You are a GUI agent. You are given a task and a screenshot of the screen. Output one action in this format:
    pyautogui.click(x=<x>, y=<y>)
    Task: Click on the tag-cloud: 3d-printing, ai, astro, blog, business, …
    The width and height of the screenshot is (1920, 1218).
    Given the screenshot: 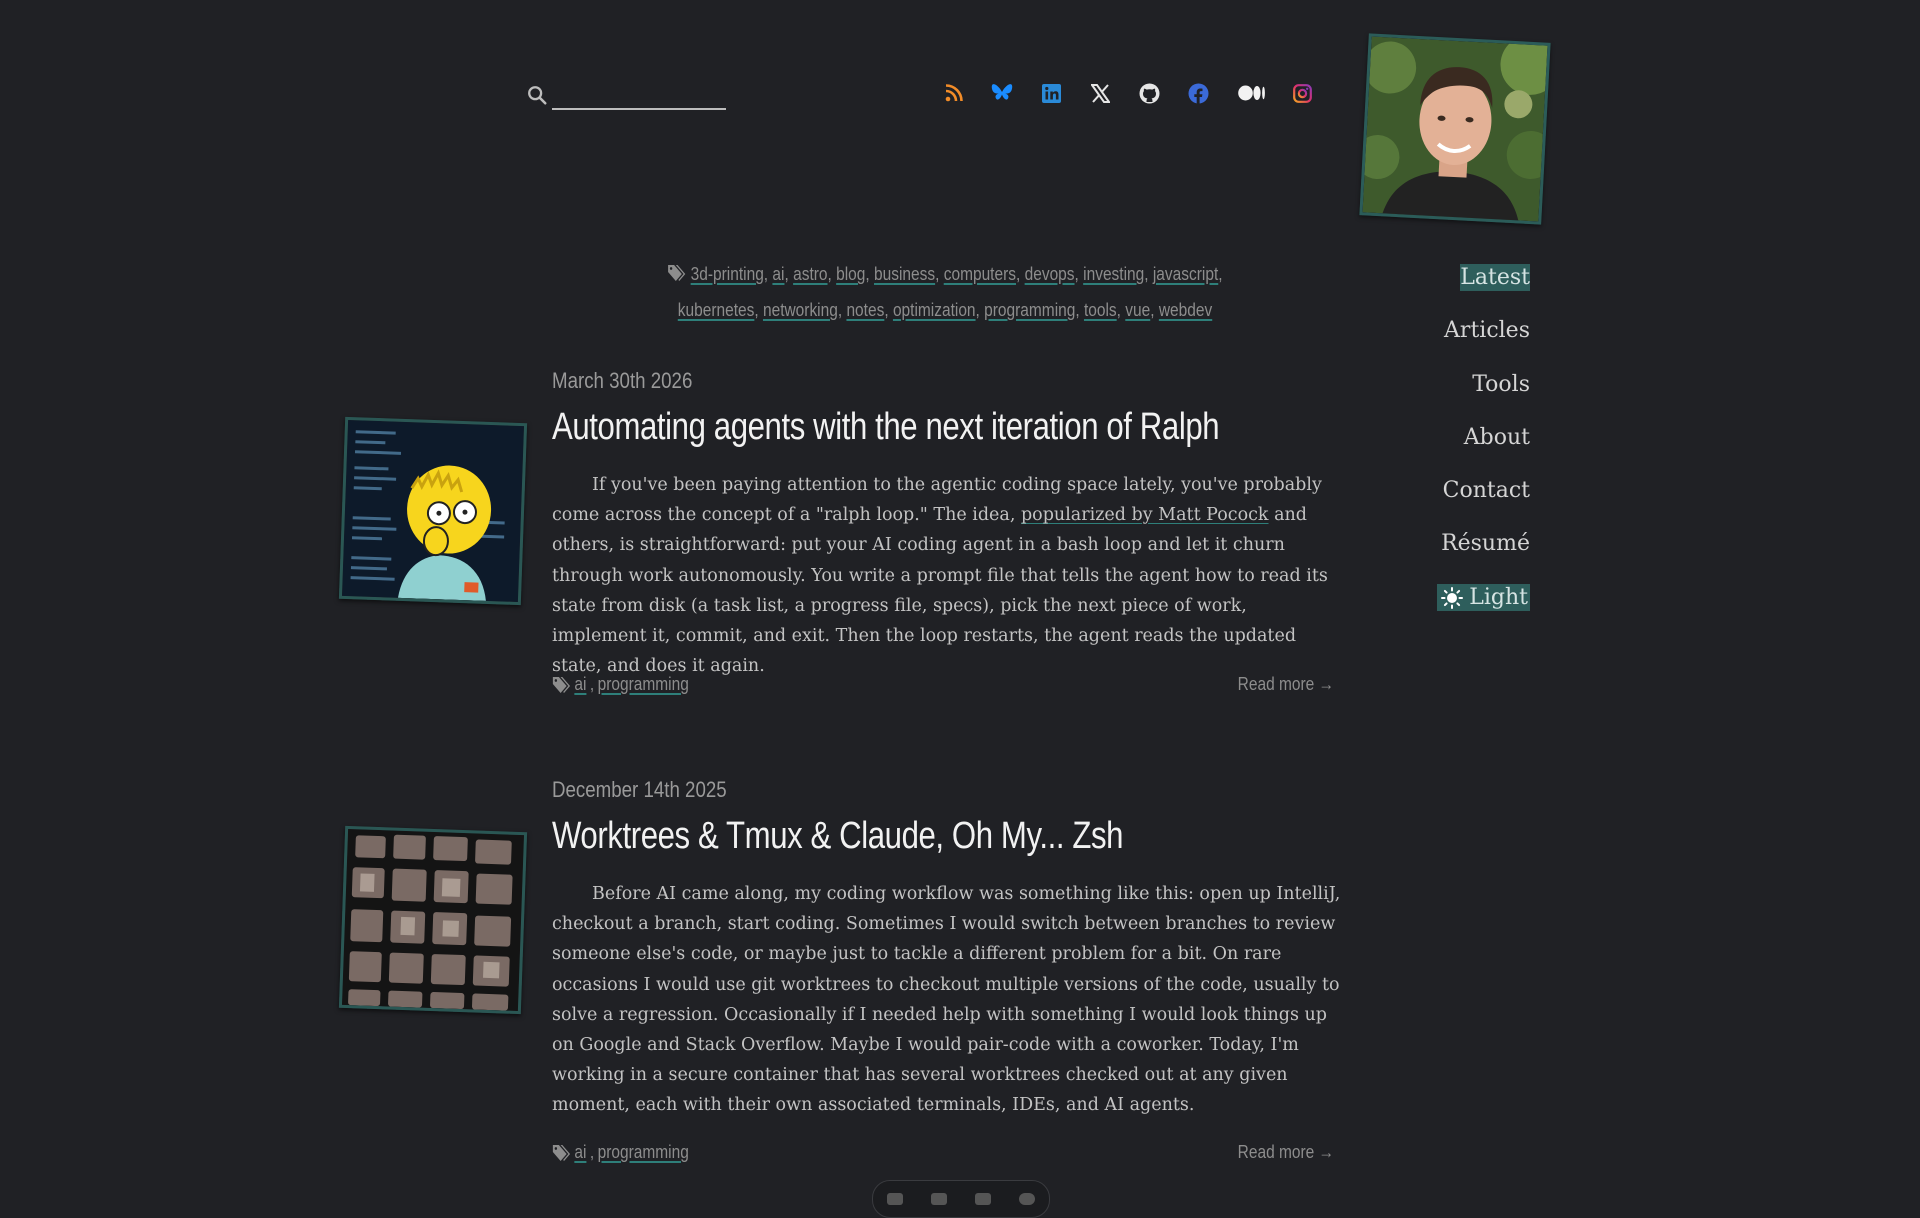 What is the action you would take?
    pyautogui.click(x=944, y=292)
    